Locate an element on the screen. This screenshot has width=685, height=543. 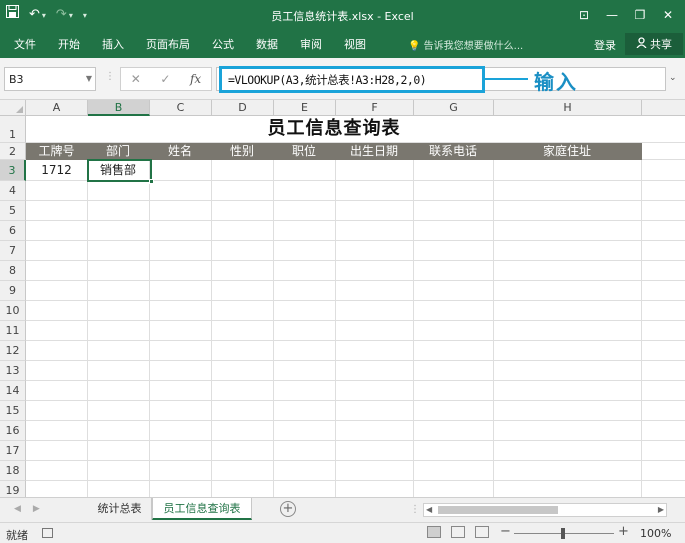
fill-handle is located at coordinates (151, 181).